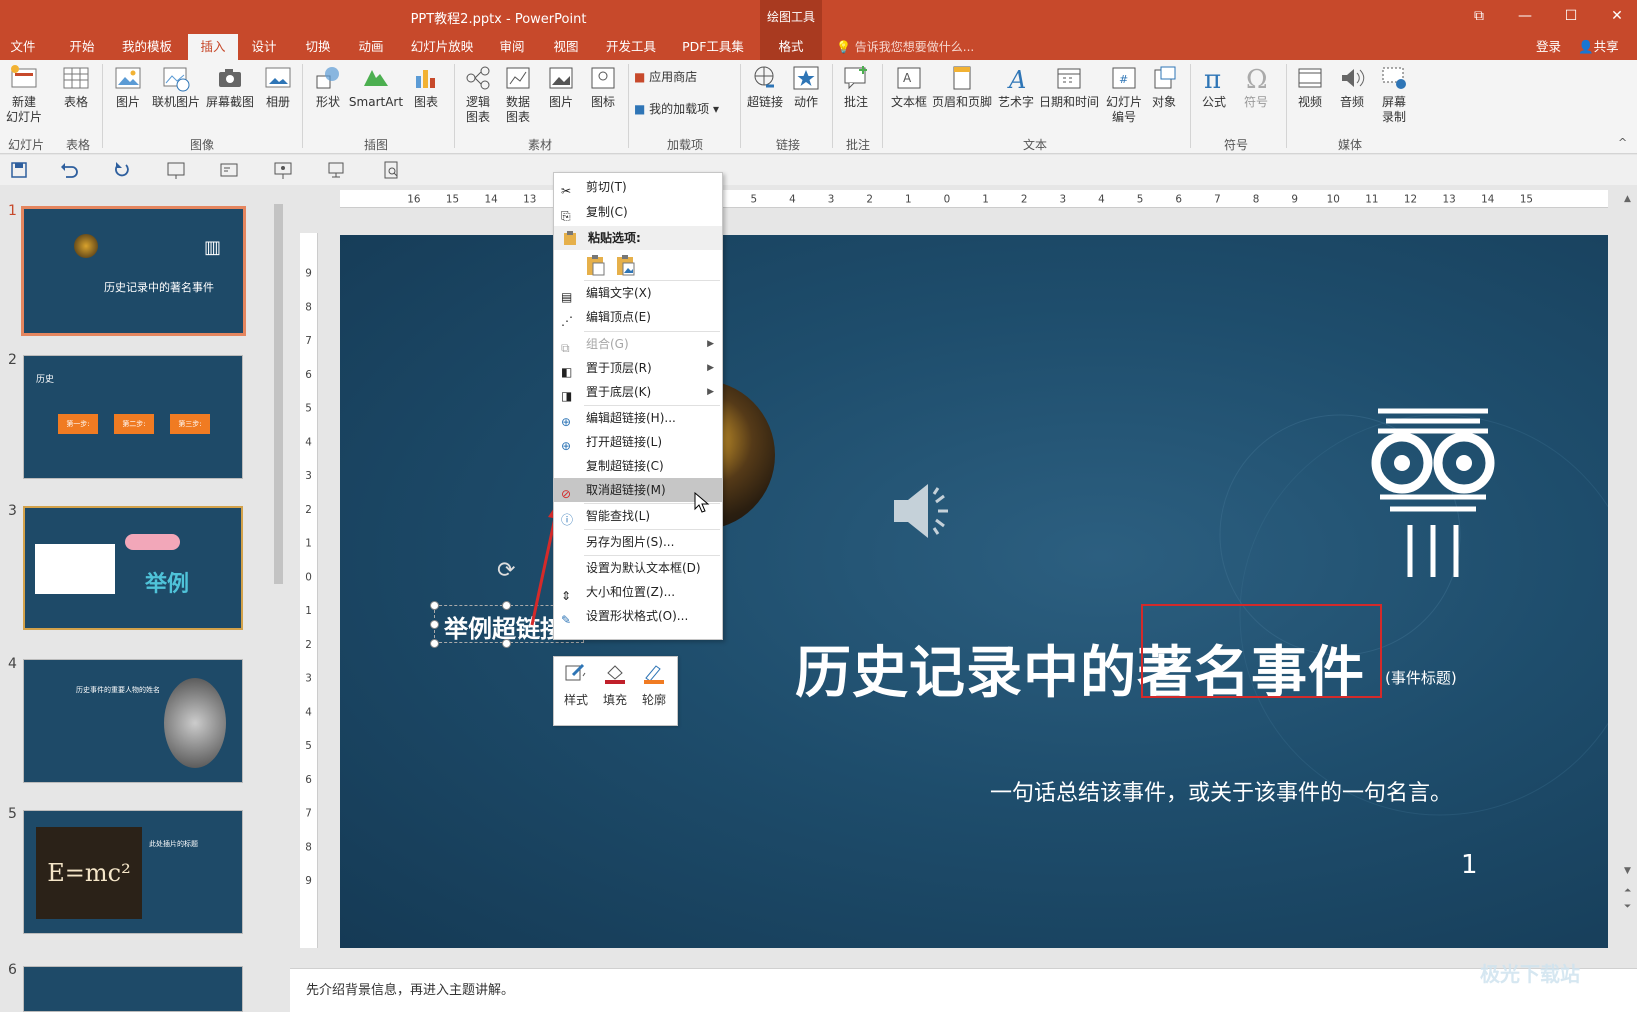  What do you see at coordinates (133, 721) in the screenshot?
I see `slide-thumbnail-4: 历史事件的重要人物的姓名` at bounding box center [133, 721].